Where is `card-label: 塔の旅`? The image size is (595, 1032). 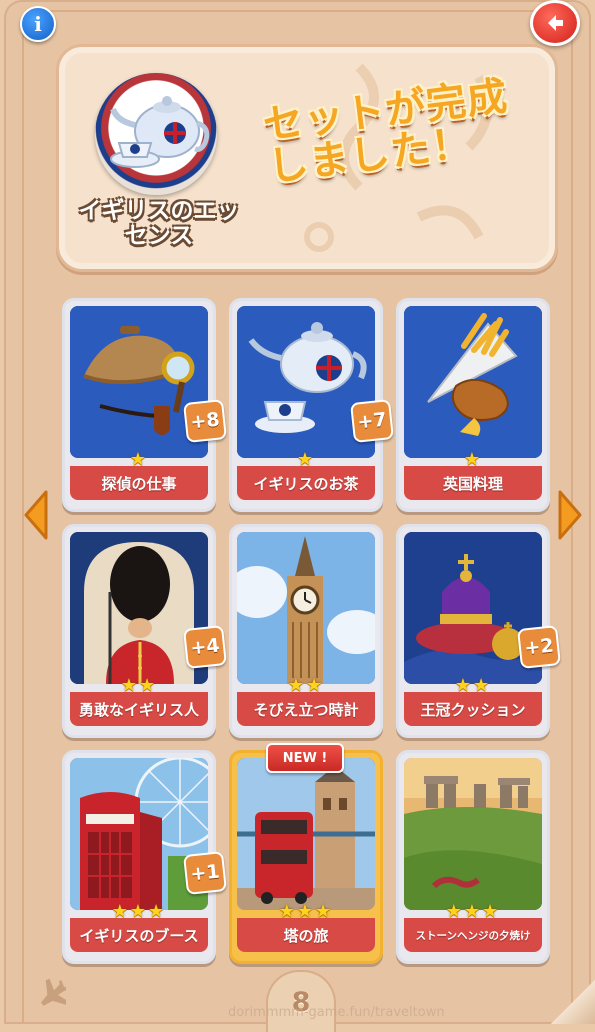 card-label: 塔の旅 is located at coordinates (306, 935).